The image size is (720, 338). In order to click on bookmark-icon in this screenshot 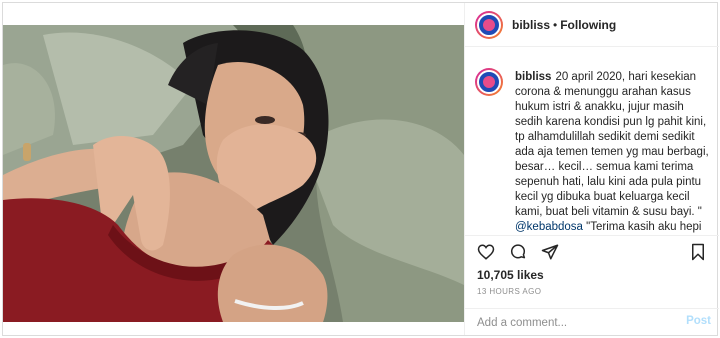, I will do `click(698, 252)`.